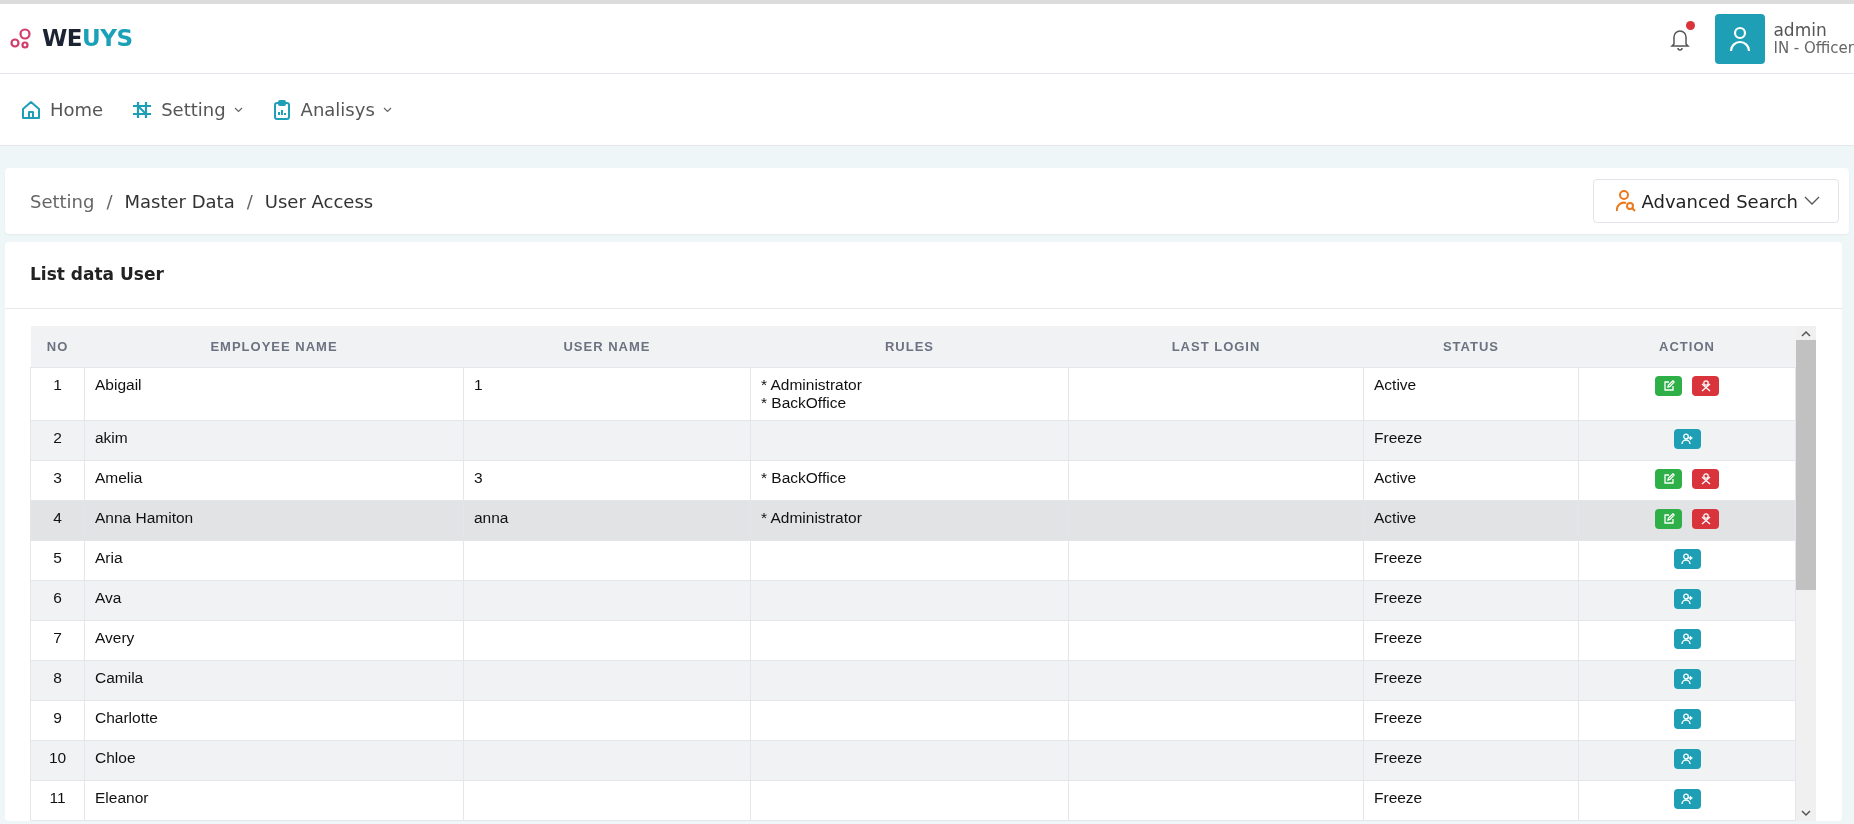 Image resolution: width=1854 pixels, height=824 pixels. Describe the element at coordinates (1800, 30) in the screenshot. I see `user-name: admin` at that location.